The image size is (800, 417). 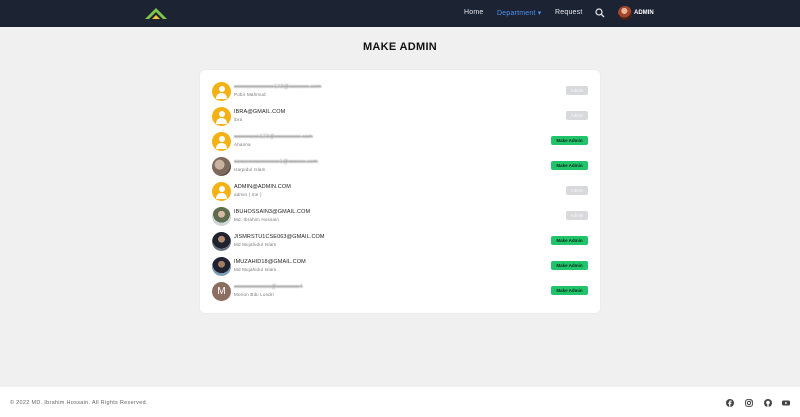 I want to click on nav-link-department: Department ▾, so click(x=519, y=13).